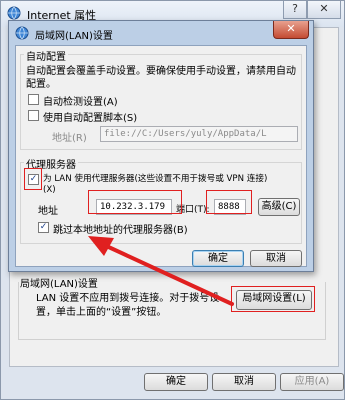  I want to click on use-proxy-label-cont: (X), so click(49, 190).